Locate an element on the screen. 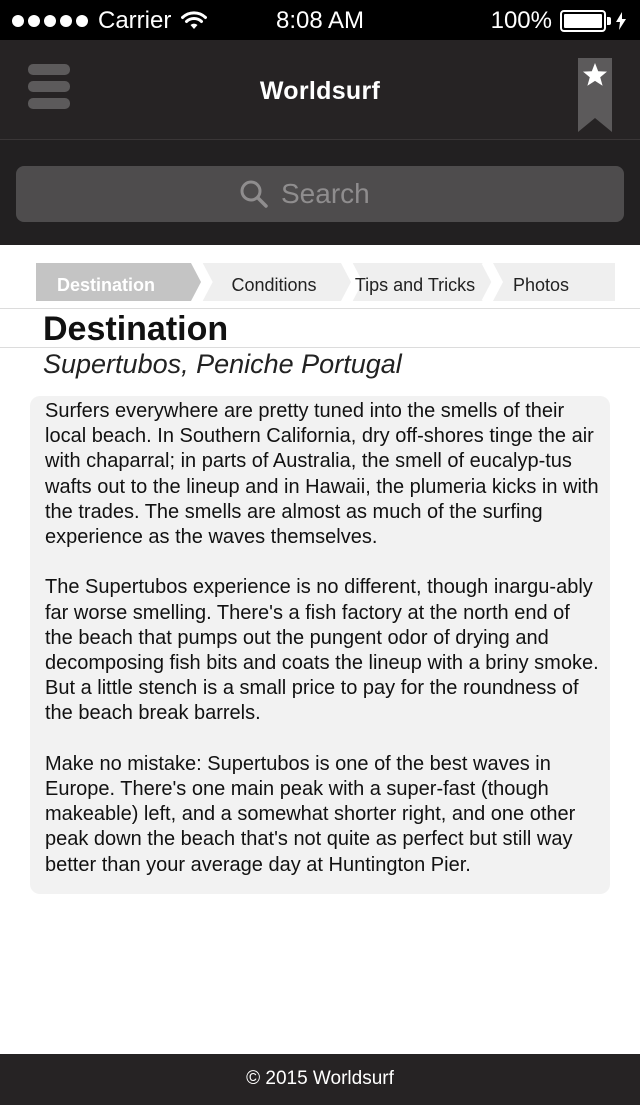  tab-conditions: Conditions is located at coordinates (274, 282).